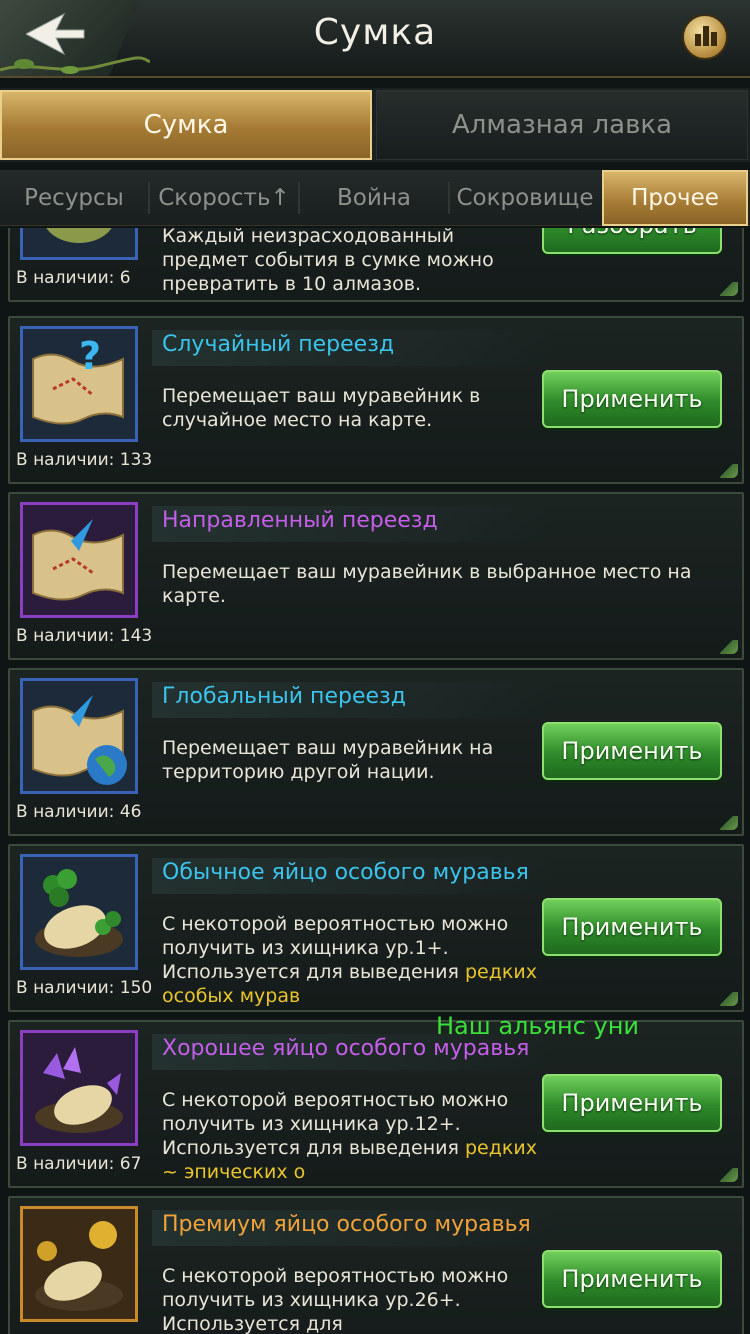 This screenshot has width=750, height=1334. Describe the element at coordinates (698, 40) in the screenshot. I see `bar-chart-icon` at that location.